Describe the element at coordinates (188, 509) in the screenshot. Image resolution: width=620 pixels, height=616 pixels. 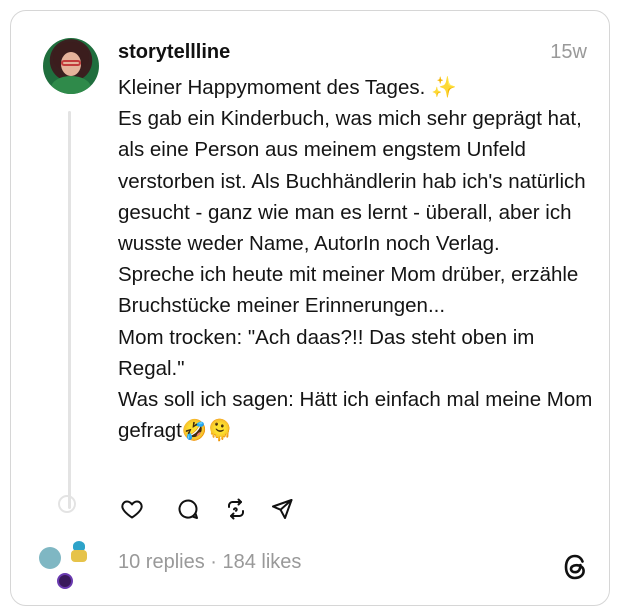
I see `comment-icon` at that location.